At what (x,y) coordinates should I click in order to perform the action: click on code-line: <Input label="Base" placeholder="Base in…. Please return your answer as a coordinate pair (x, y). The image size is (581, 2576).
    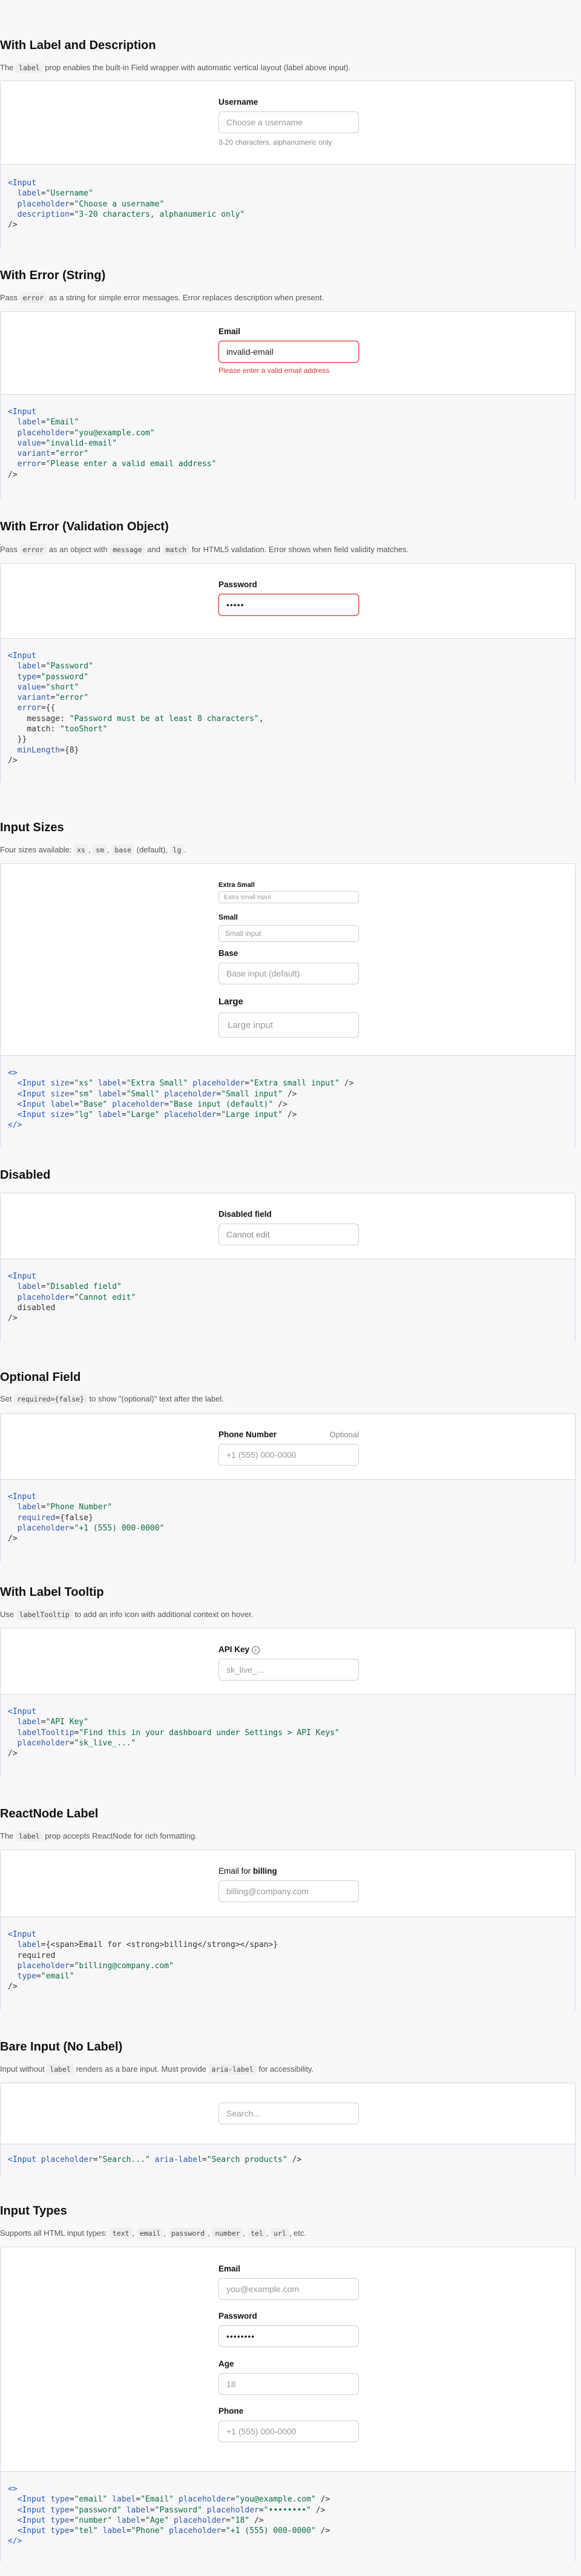
    Looking at the image, I should click on (152, 1104).